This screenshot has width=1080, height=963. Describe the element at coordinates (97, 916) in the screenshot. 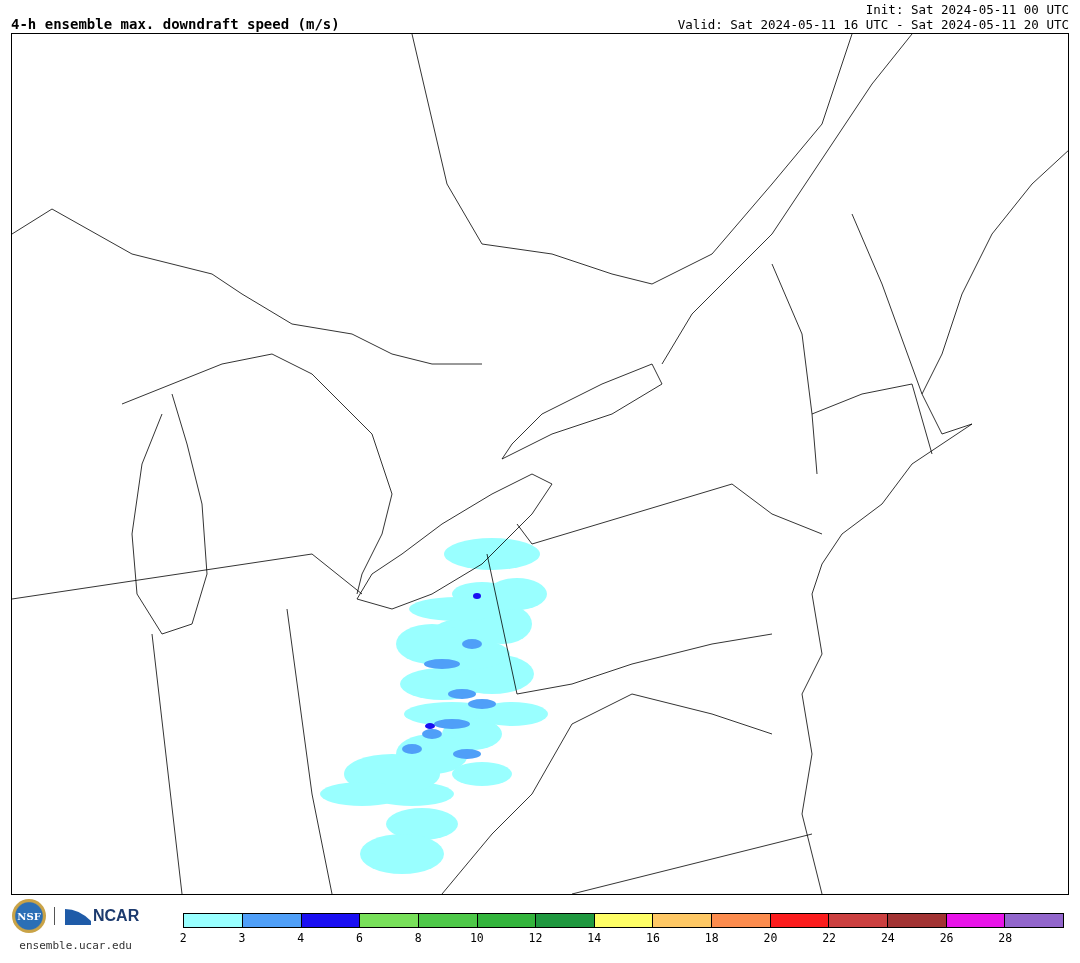

I see `ncar-logo: NCAR` at that location.